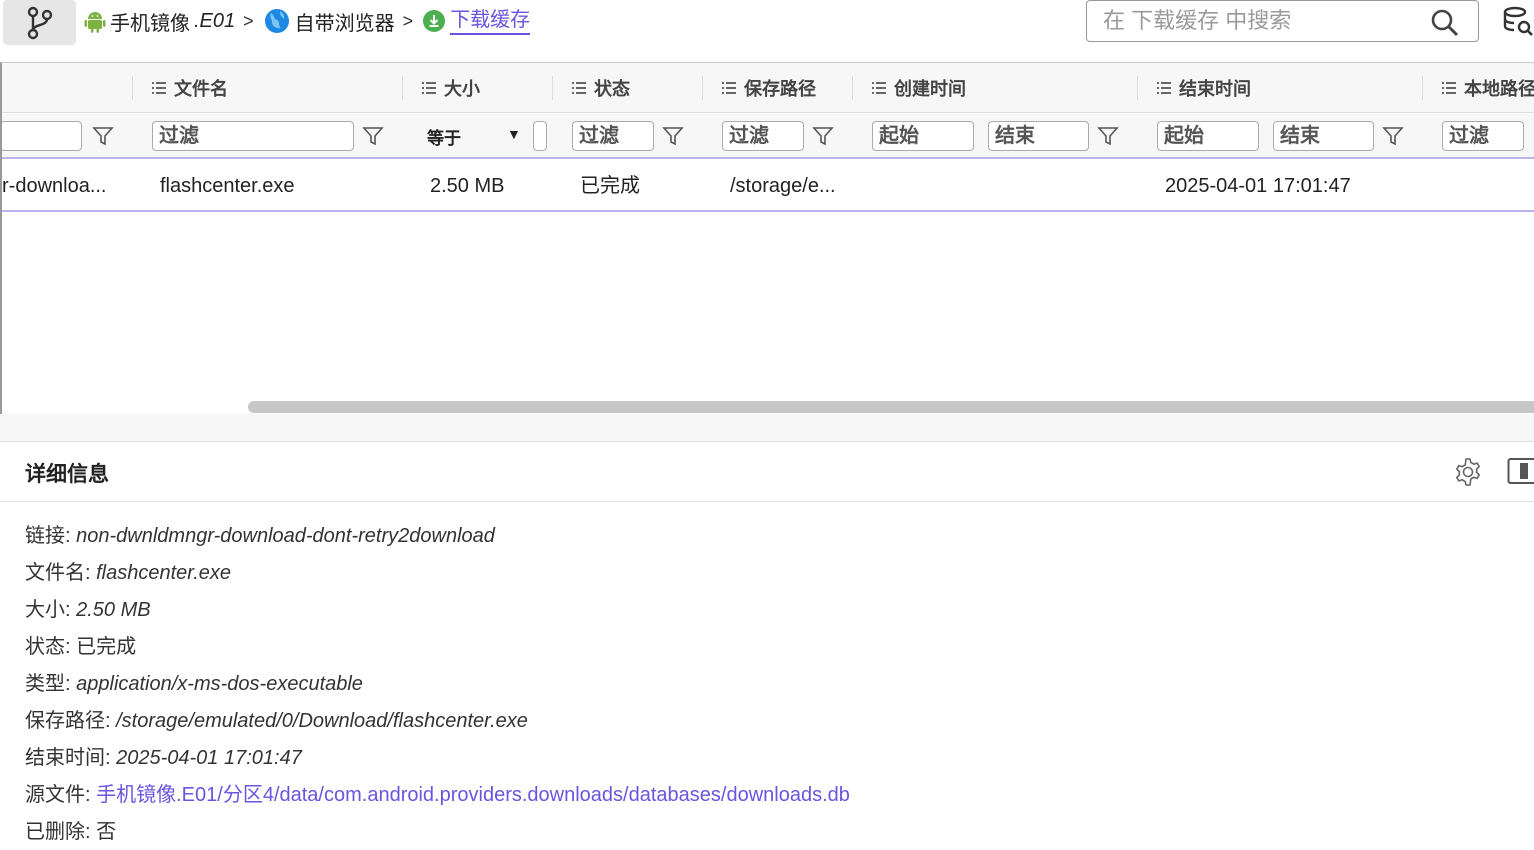 The height and width of the screenshot is (850, 1534). Describe the element at coordinates (48, 684) in the screenshot. I see `detail-key: 类型:` at that location.